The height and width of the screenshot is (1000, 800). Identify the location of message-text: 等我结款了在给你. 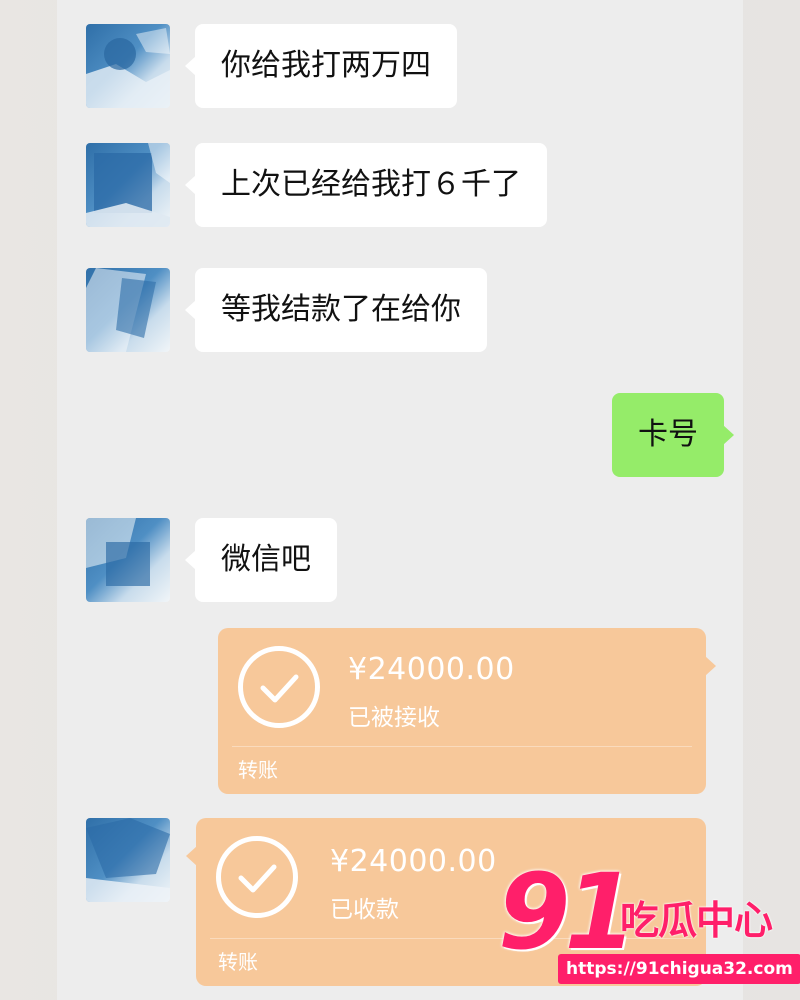
(341, 309).